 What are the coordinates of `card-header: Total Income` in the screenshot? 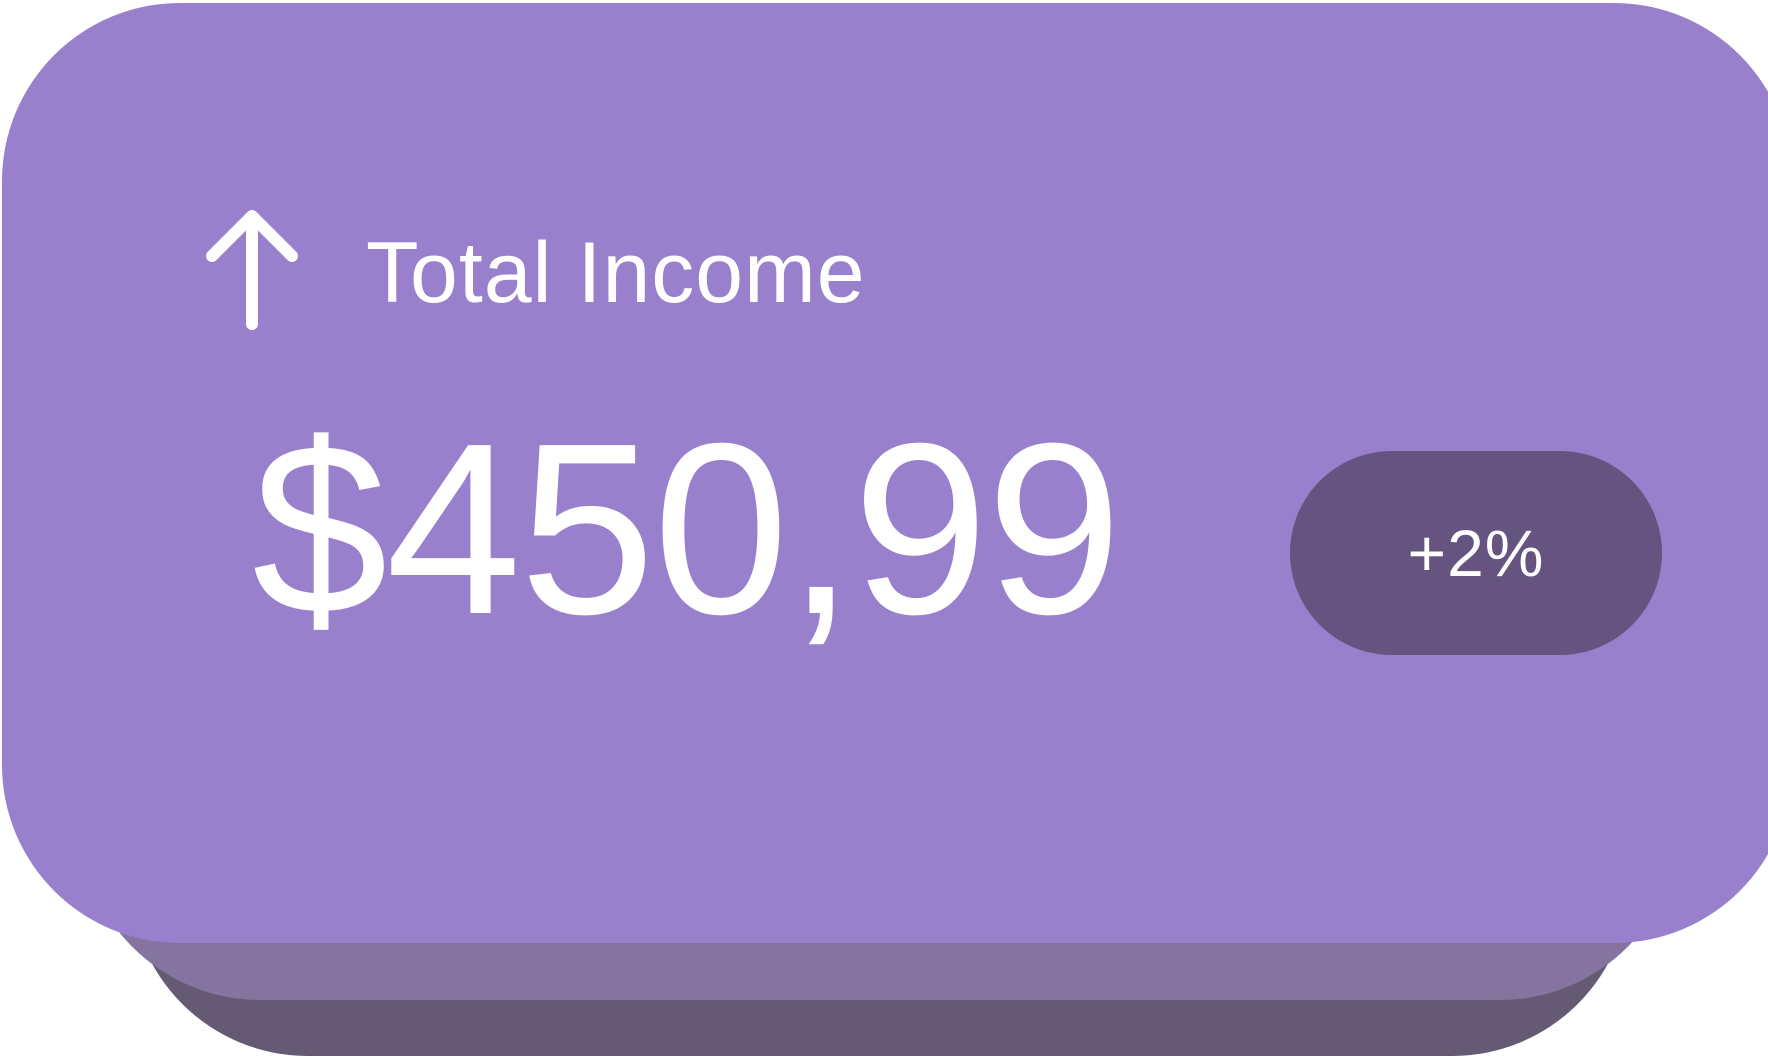 It's located at (534, 273).